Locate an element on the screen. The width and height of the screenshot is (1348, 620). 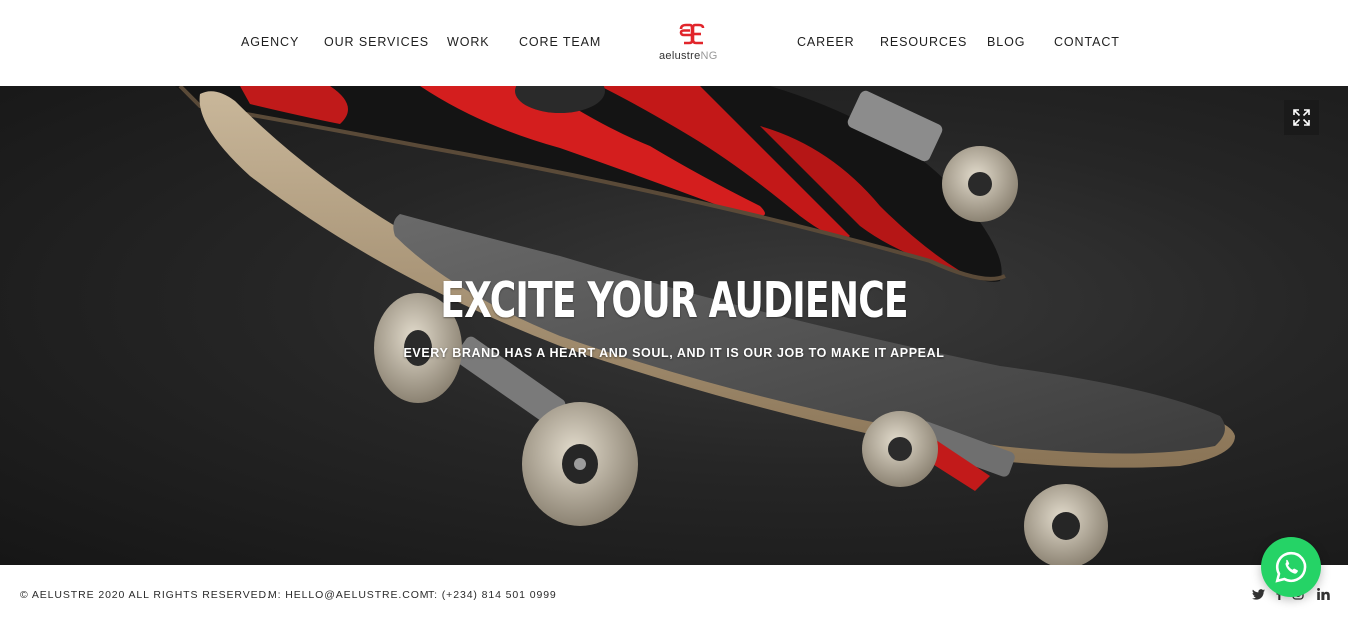
hero-title: EXCITE YOUR AUDIENCE is located at coordinates (674, 300).